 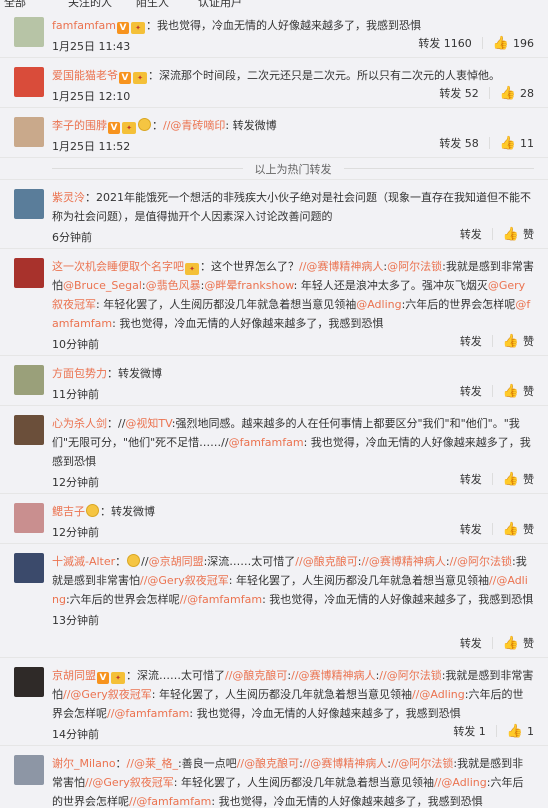 What do you see at coordinates (74, 675) in the screenshot?
I see `username-link: 京胡同盟` at bounding box center [74, 675].